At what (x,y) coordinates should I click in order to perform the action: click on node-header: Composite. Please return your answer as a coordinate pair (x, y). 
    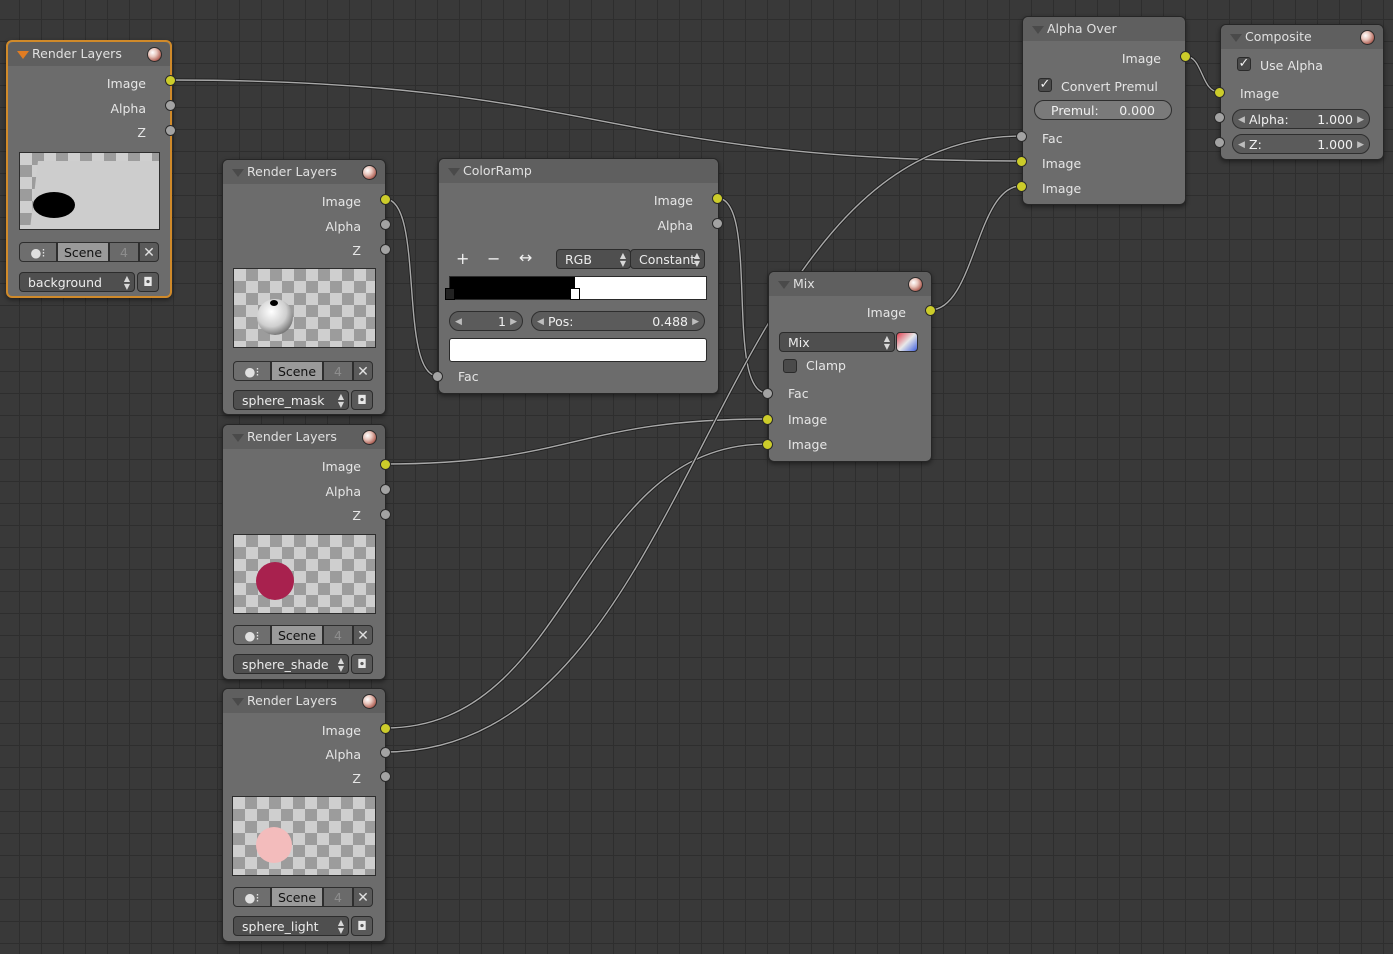
    Looking at the image, I should click on (1302, 37).